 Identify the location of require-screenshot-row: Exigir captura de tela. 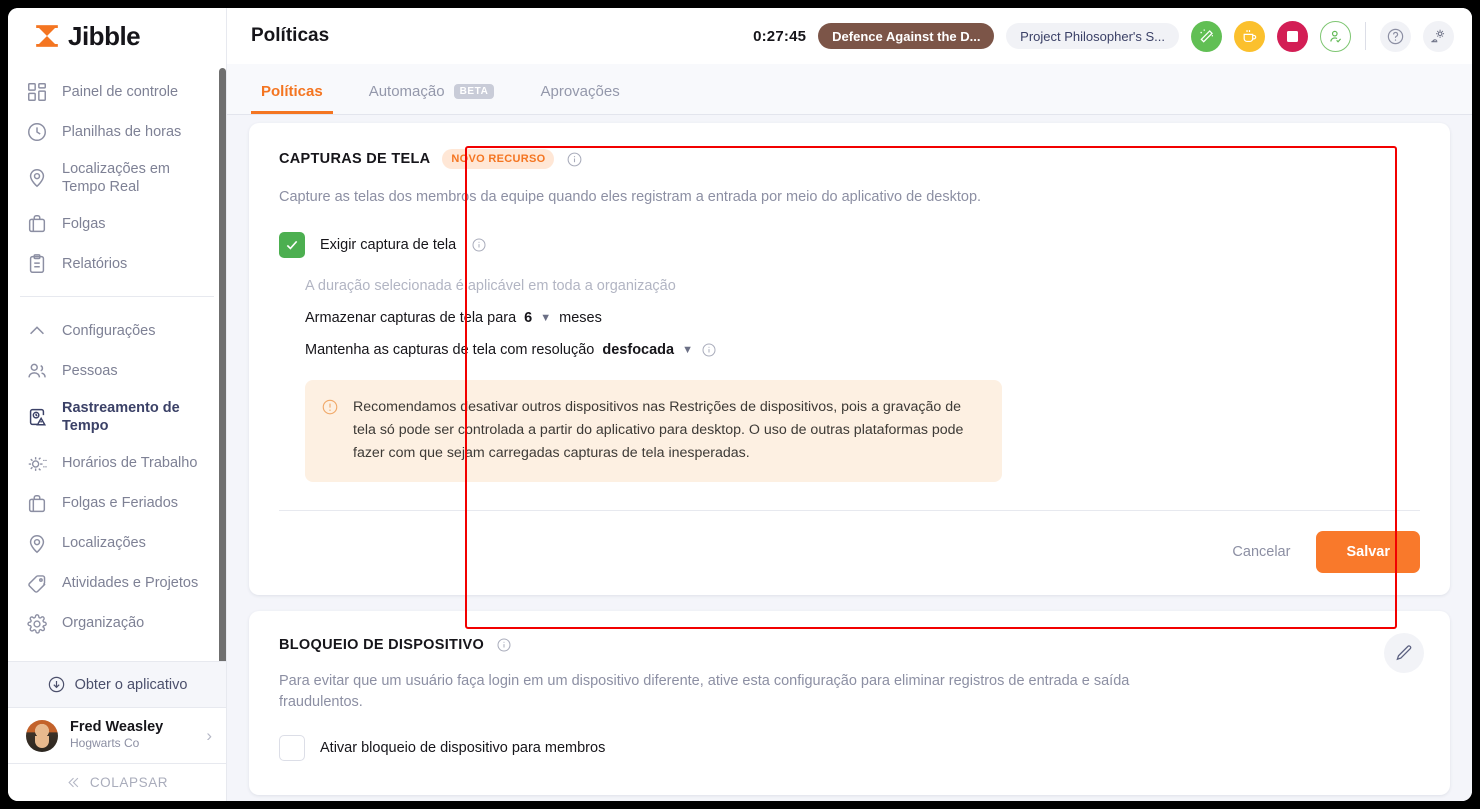
(849, 245).